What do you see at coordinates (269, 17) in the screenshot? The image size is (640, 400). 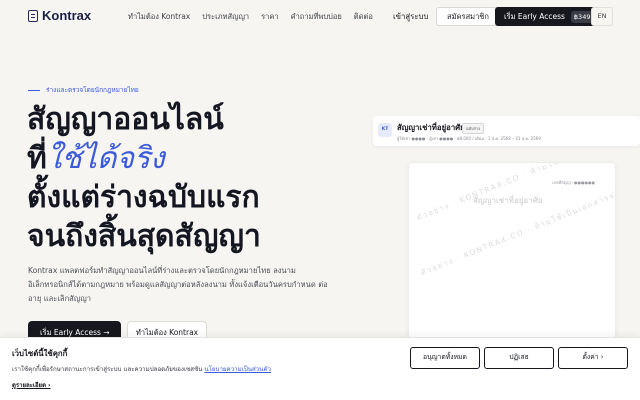 I see `nav-link-pricing: ราคา` at bounding box center [269, 17].